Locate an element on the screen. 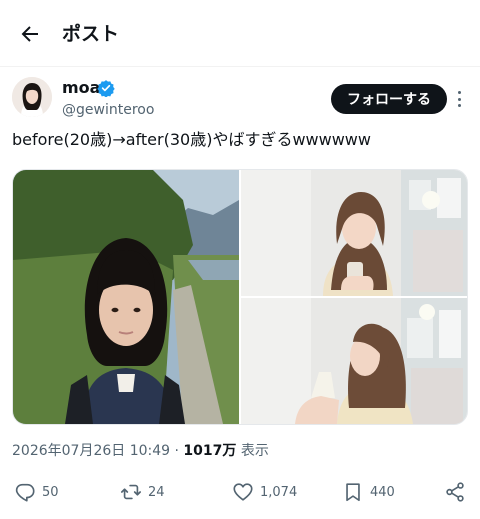  author-handle: @gewinteroo is located at coordinates (108, 110).